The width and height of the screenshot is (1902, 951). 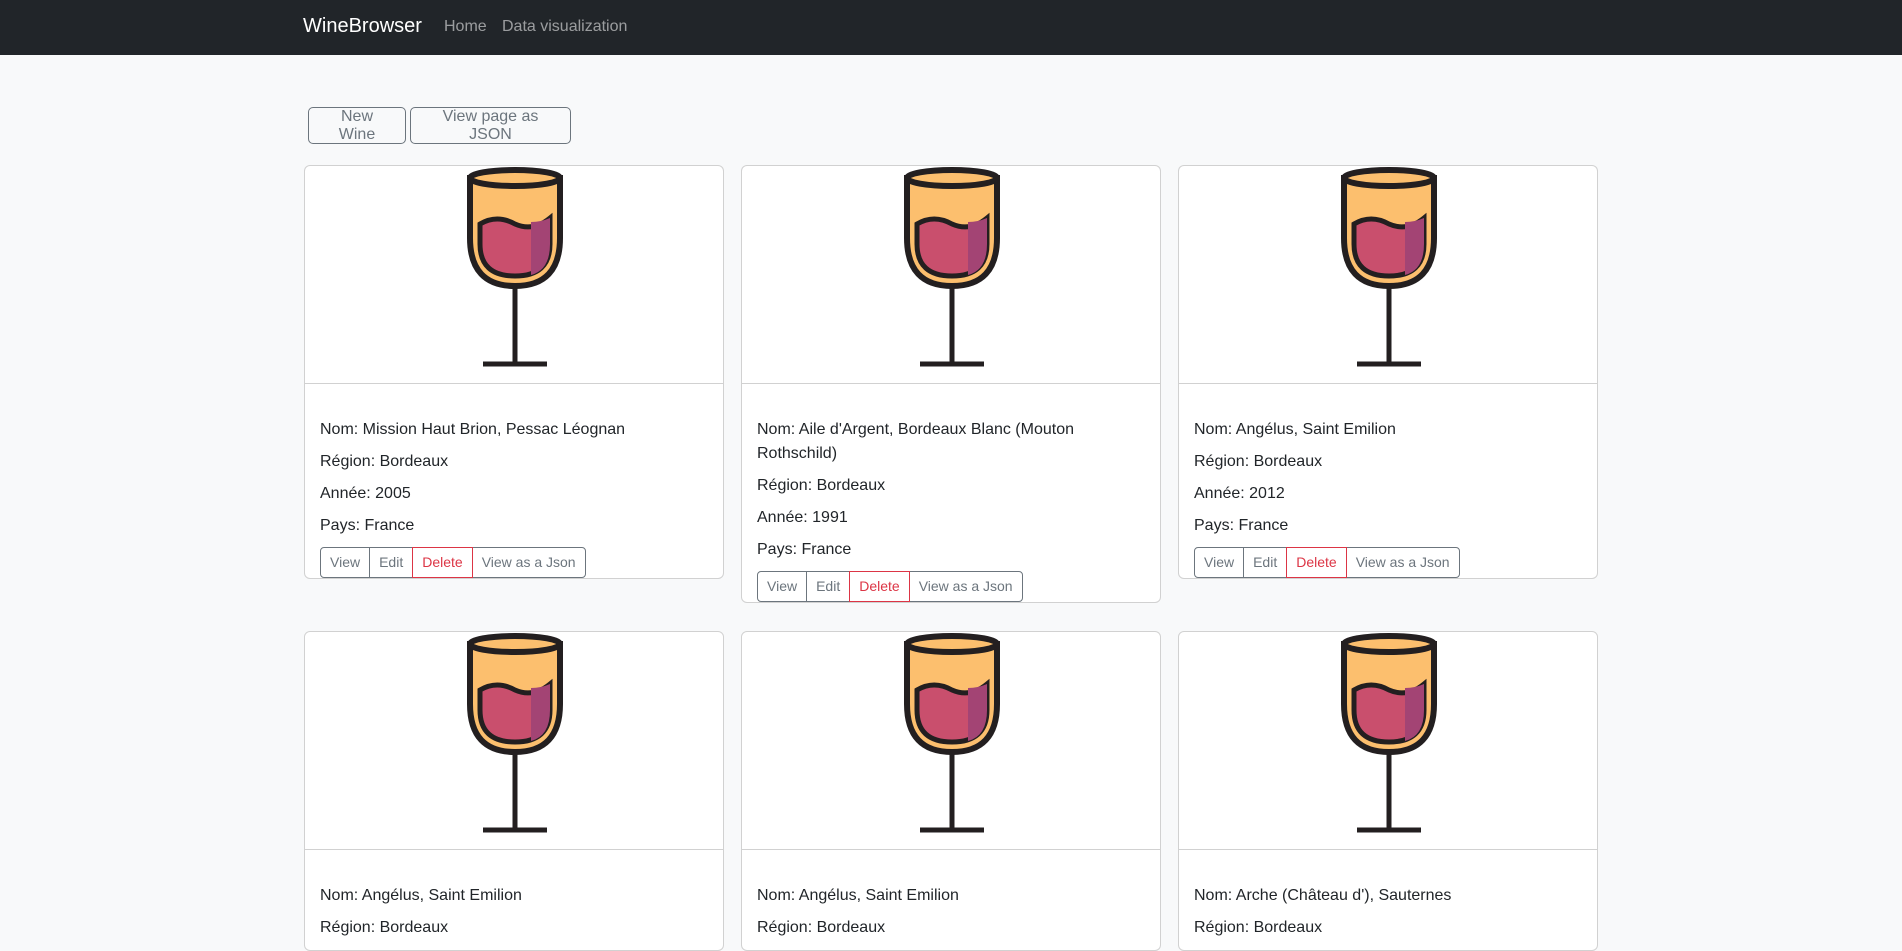 What do you see at coordinates (951, 27) in the screenshot?
I see `navbar: WineBrowser Home Data visualization` at bounding box center [951, 27].